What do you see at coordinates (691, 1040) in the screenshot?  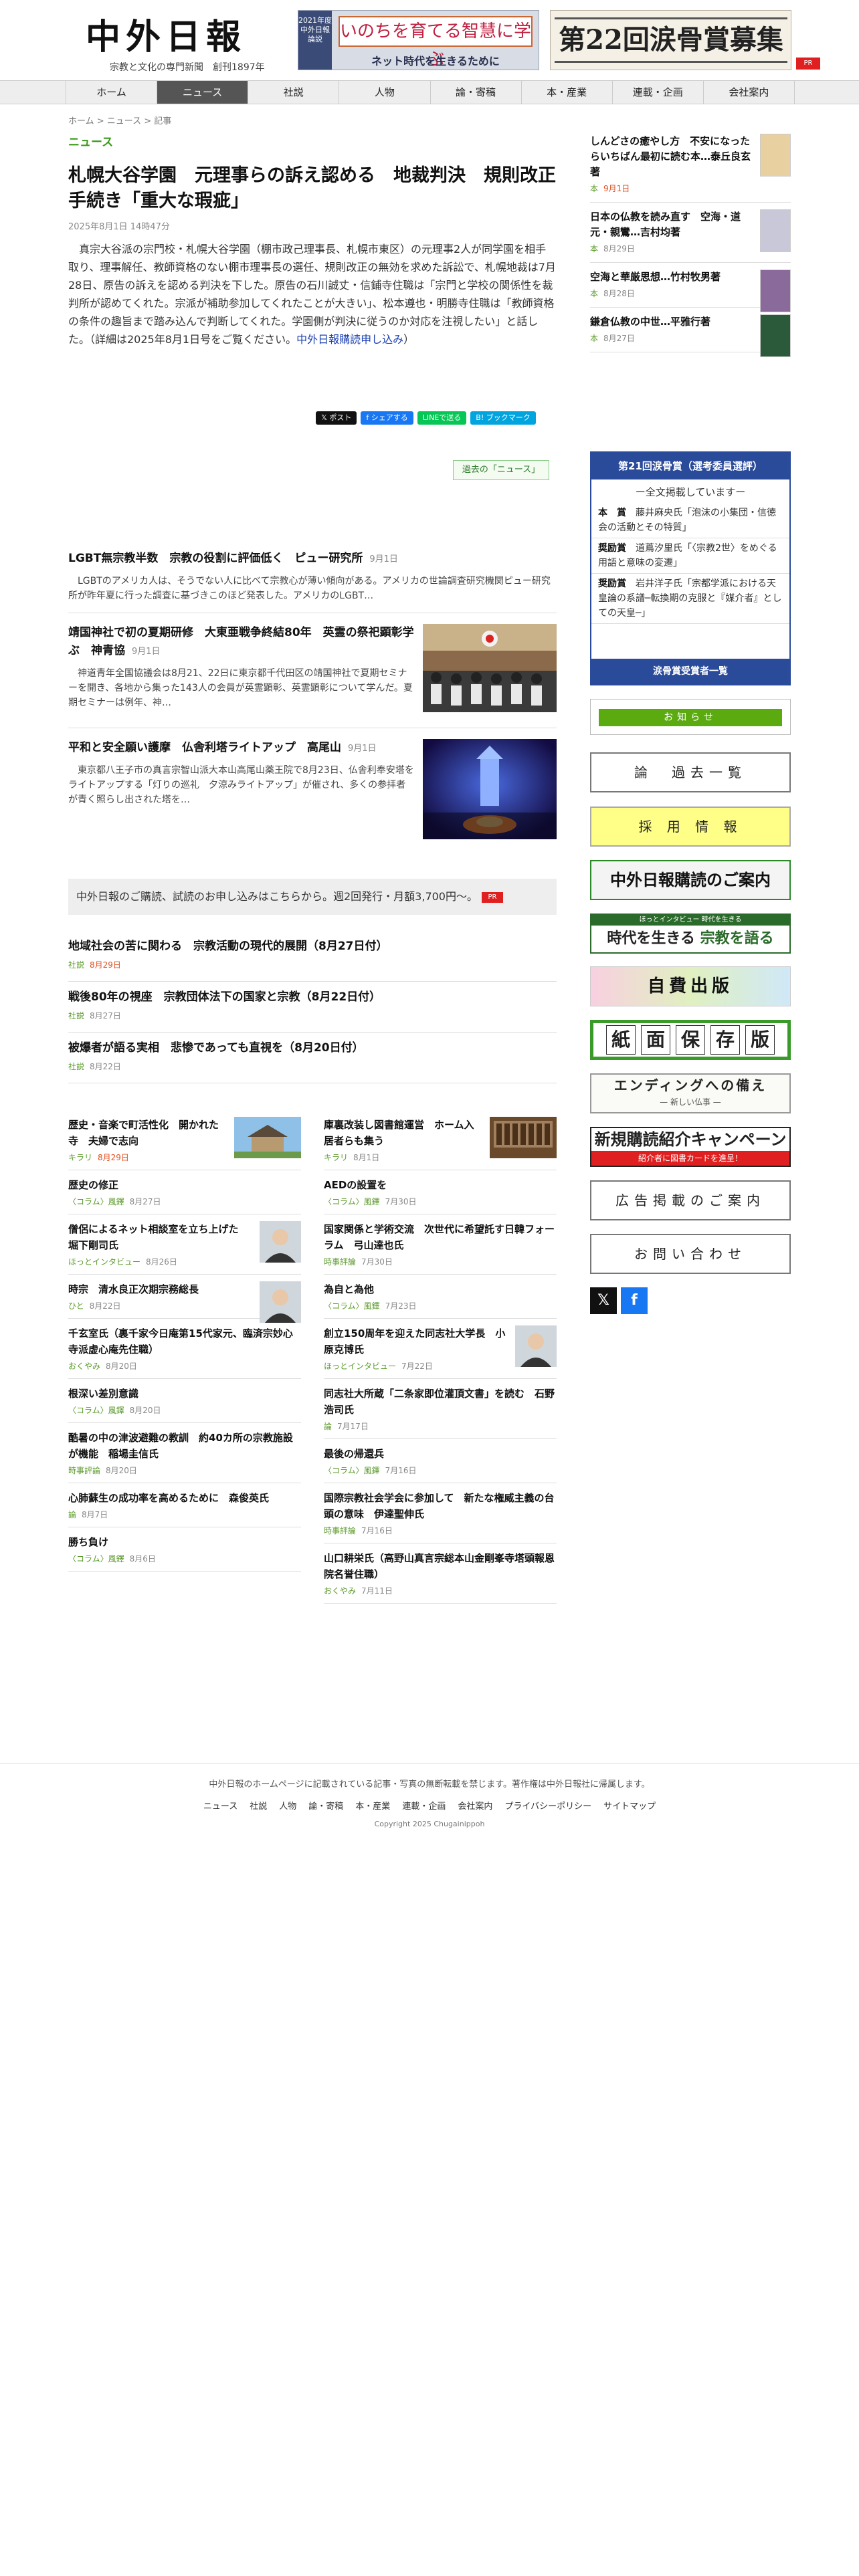 I see `archive-edition-banner: 紙 面 保 存 版` at bounding box center [691, 1040].